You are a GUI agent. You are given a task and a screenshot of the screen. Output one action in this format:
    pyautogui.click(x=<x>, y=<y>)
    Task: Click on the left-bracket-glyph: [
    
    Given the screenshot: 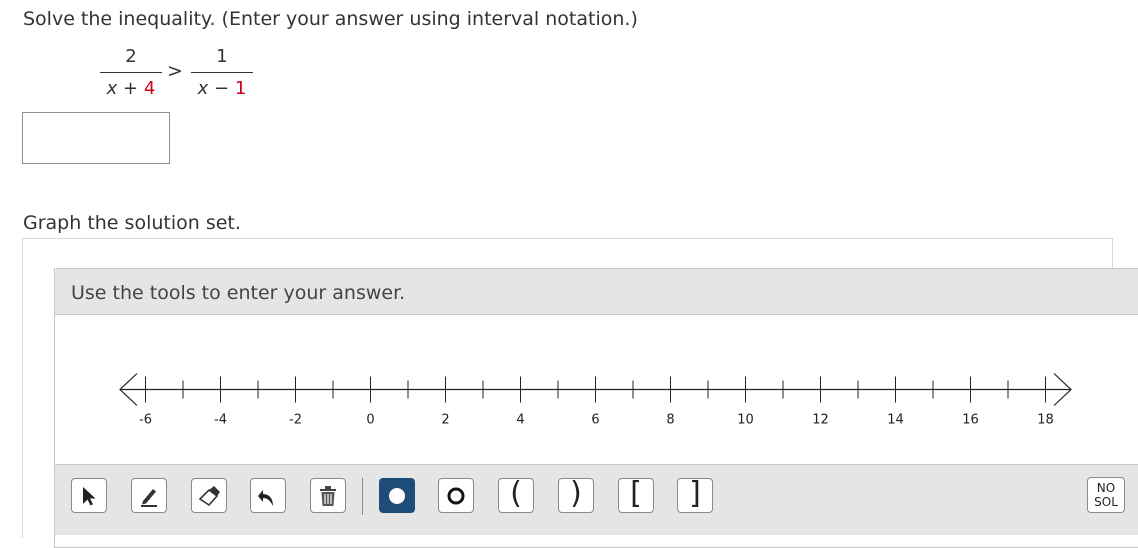 What is the action you would take?
    pyautogui.click(x=636, y=493)
    